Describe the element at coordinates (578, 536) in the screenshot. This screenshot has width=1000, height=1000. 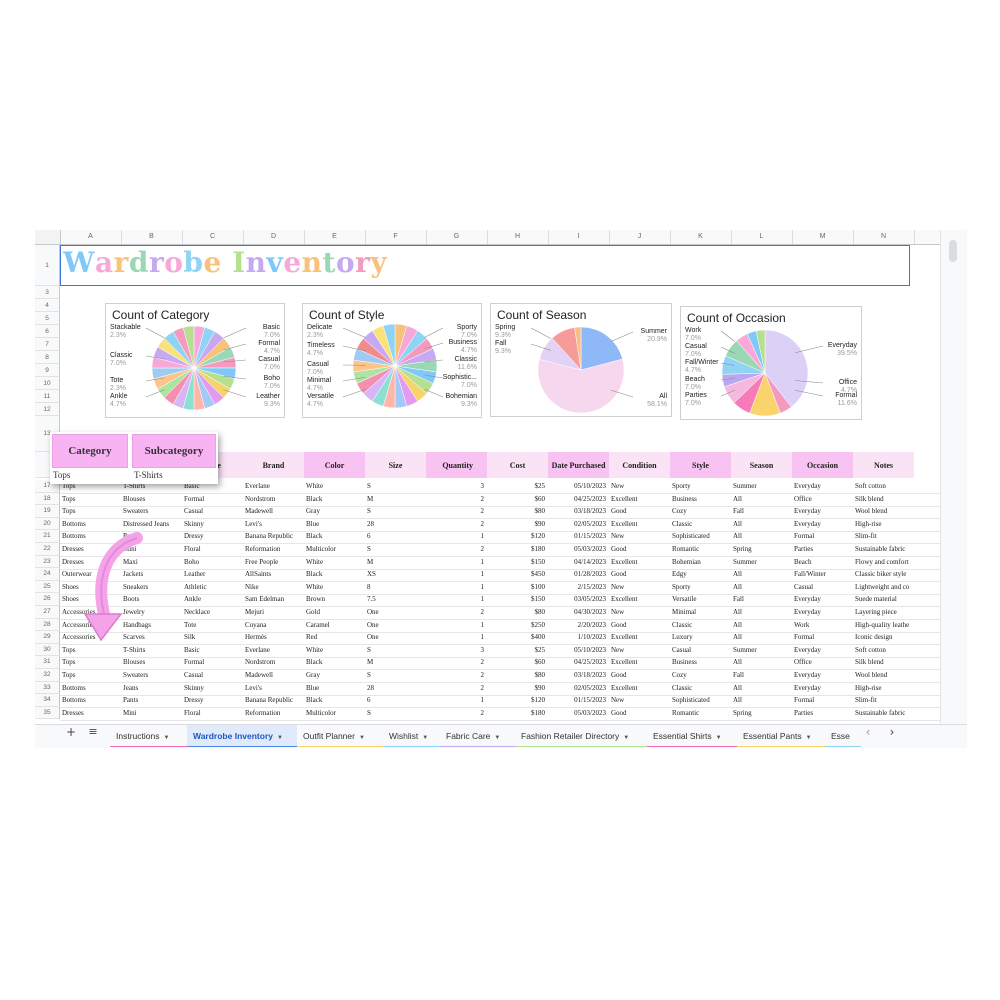
I see `table-cell: 01/15/2023` at that location.